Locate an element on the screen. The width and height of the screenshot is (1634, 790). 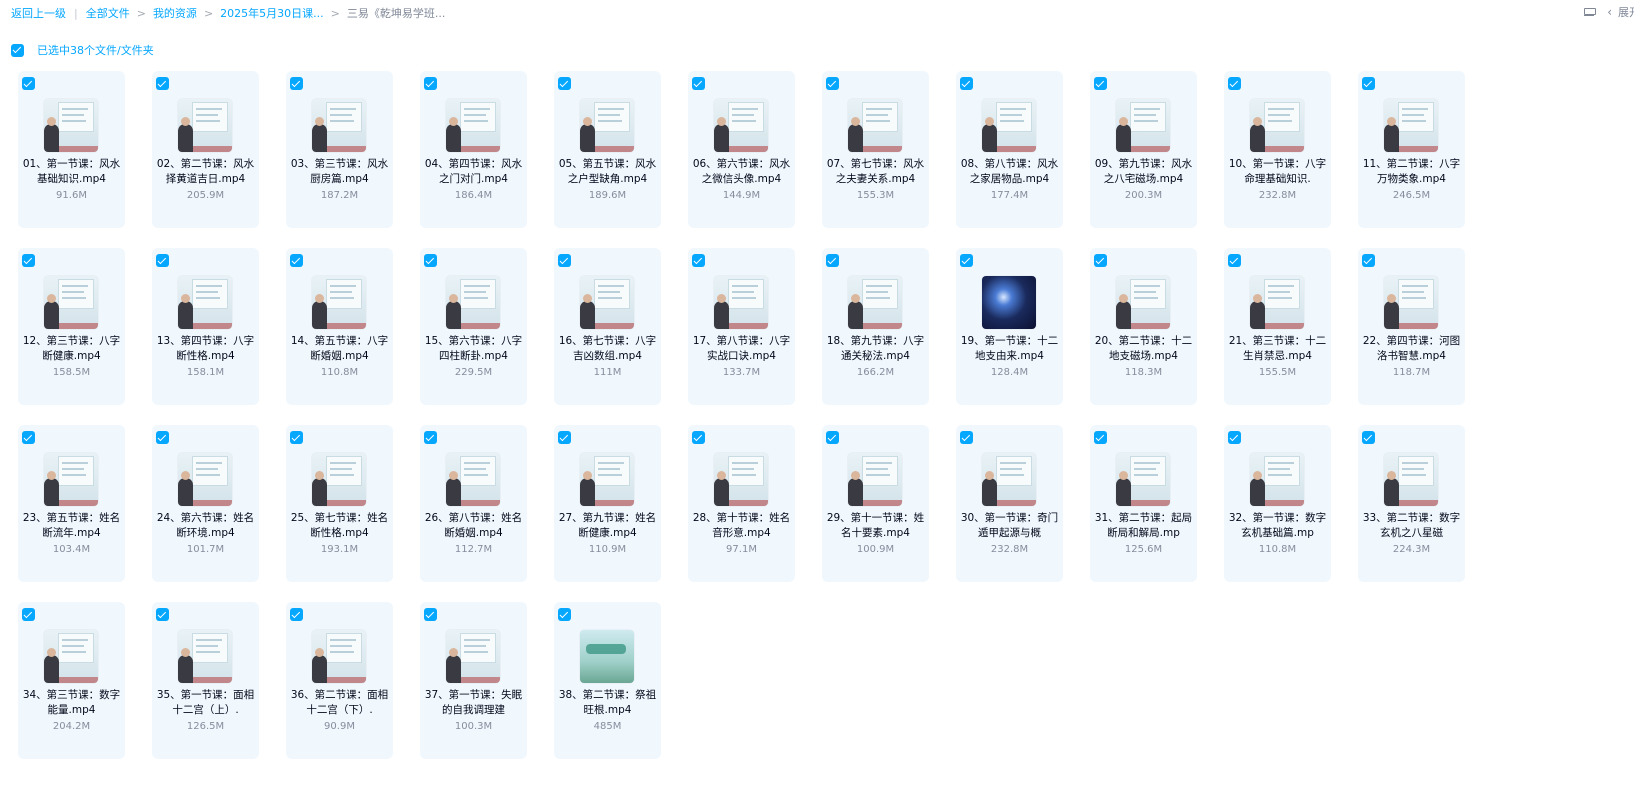
file-card: 25、第七节课：姓名断性格.mp4 193.1M is located at coordinates (339, 503).